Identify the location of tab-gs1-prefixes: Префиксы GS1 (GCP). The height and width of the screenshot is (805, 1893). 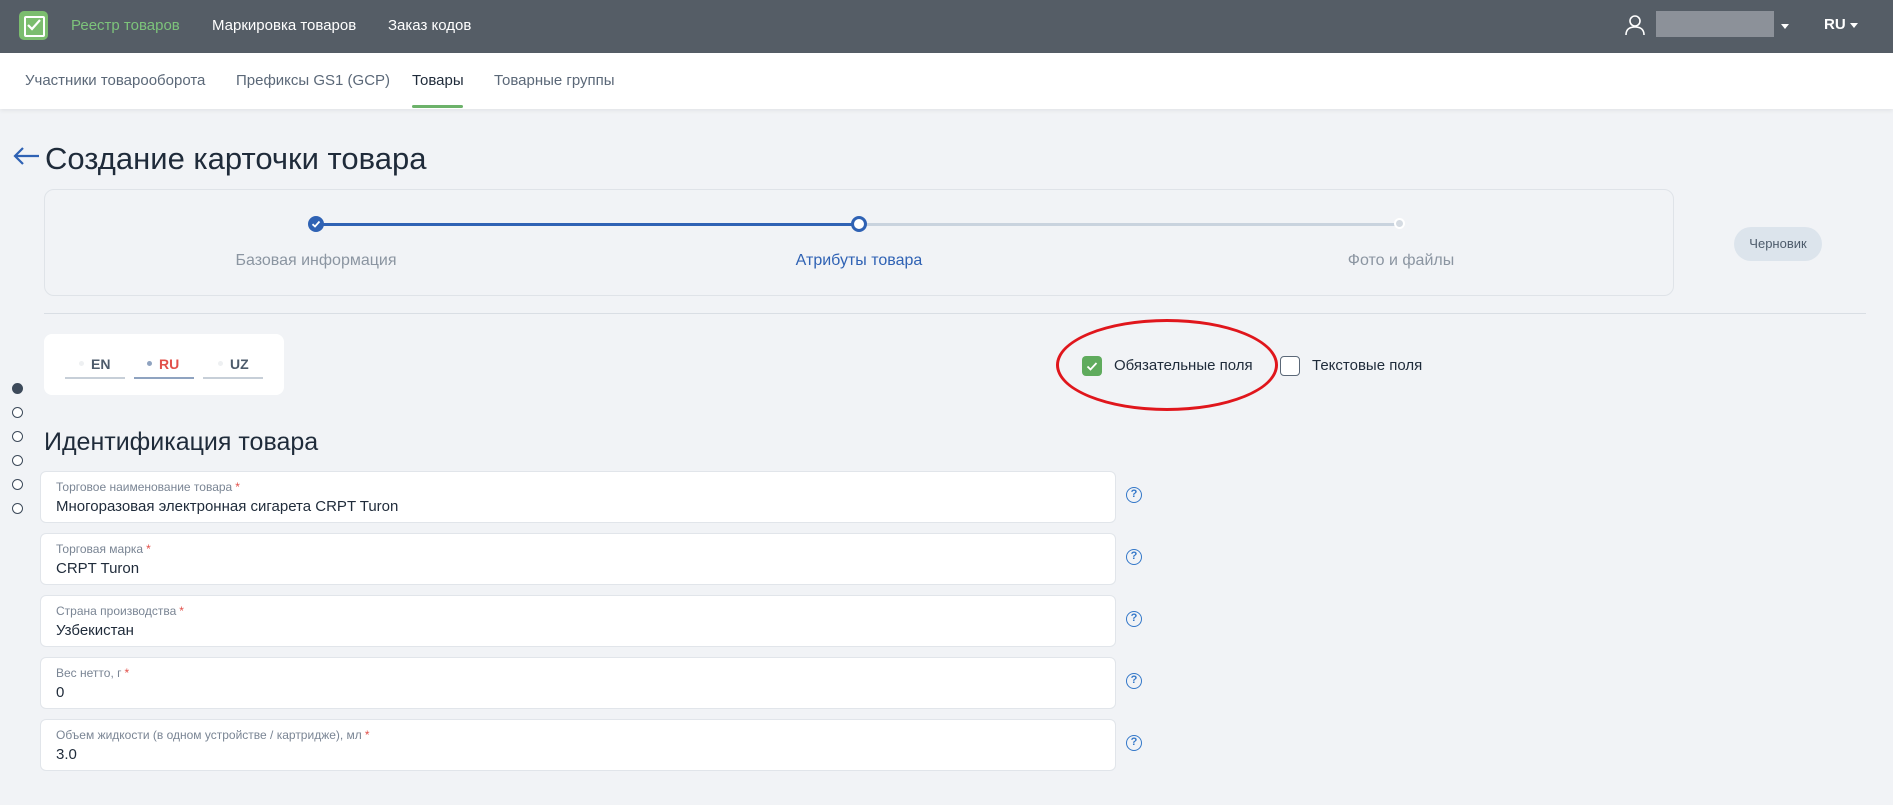
(313, 80).